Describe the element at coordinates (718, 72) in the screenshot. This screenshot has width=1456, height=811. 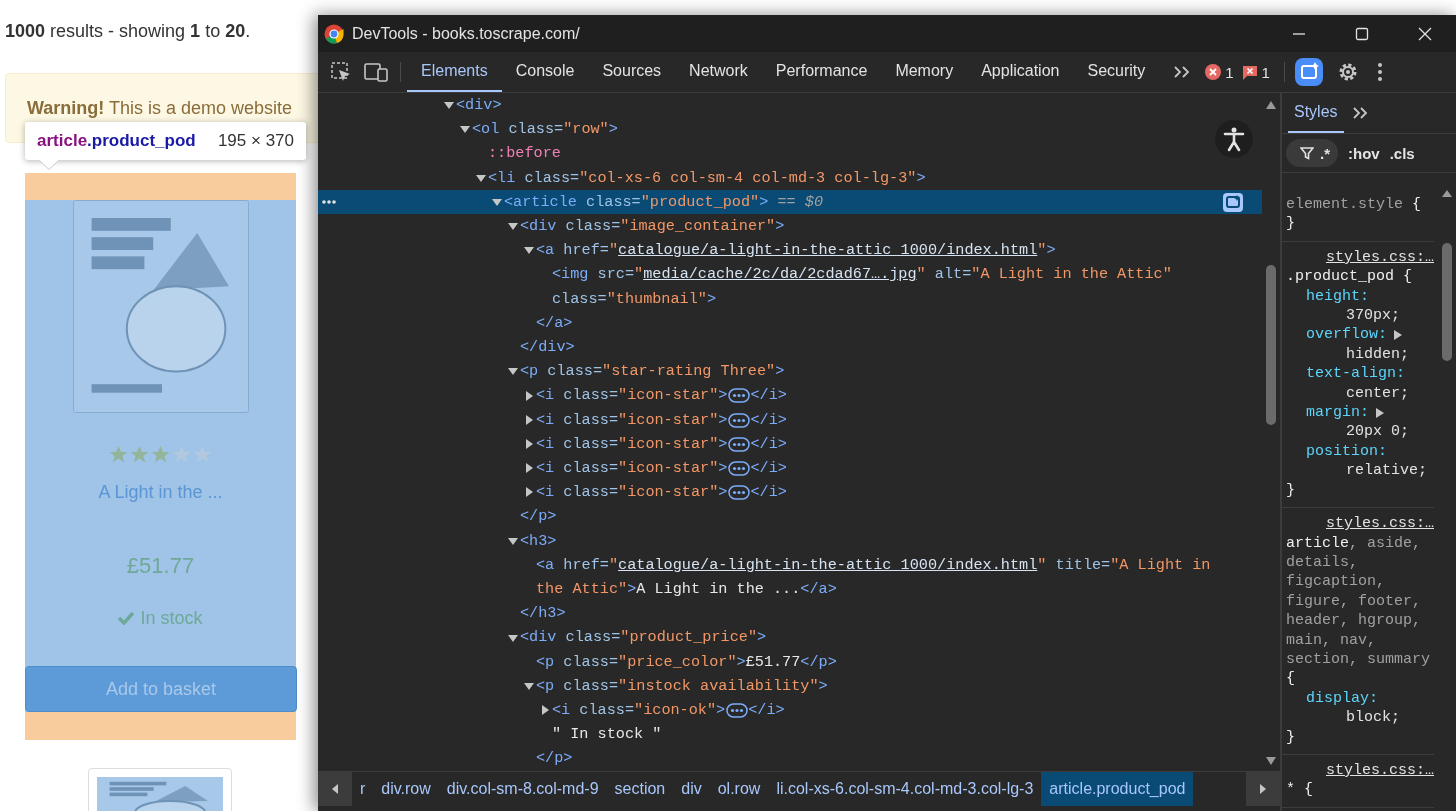
I see `panel-tab: Network` at that location.